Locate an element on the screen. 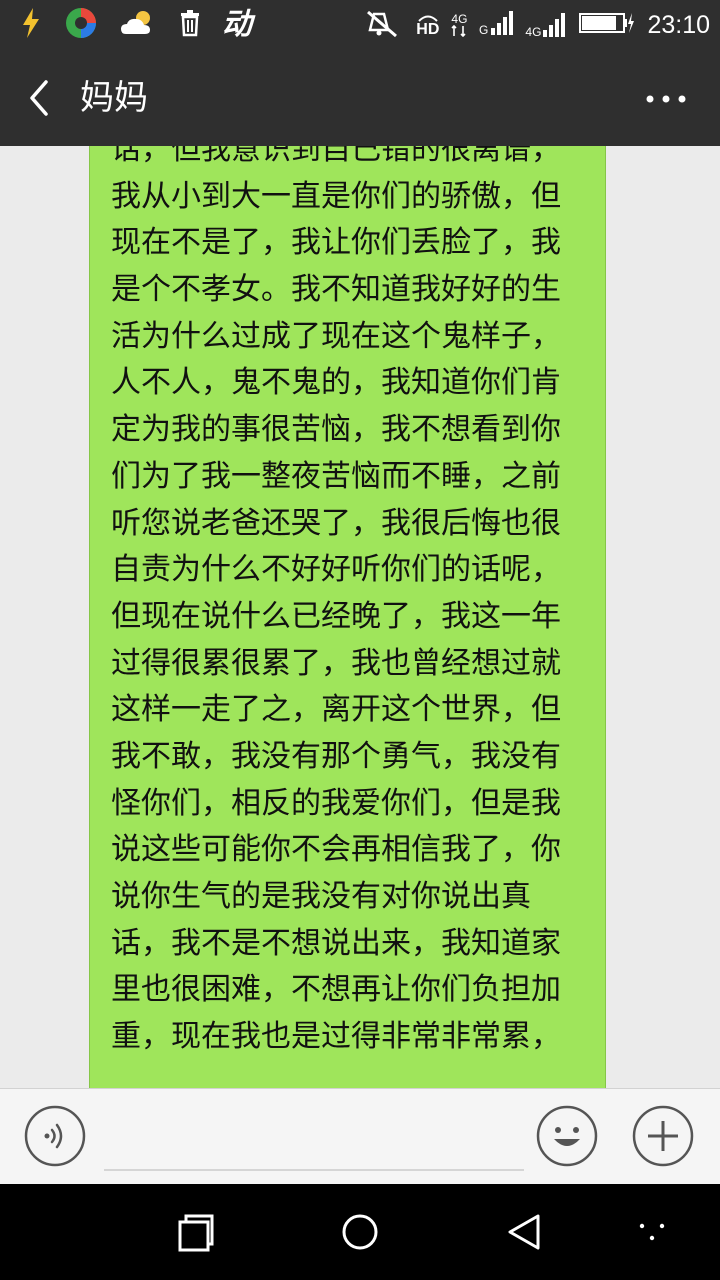 This screenshot has width=720, height=1280. app-icon is located at coordinates (81, 25).